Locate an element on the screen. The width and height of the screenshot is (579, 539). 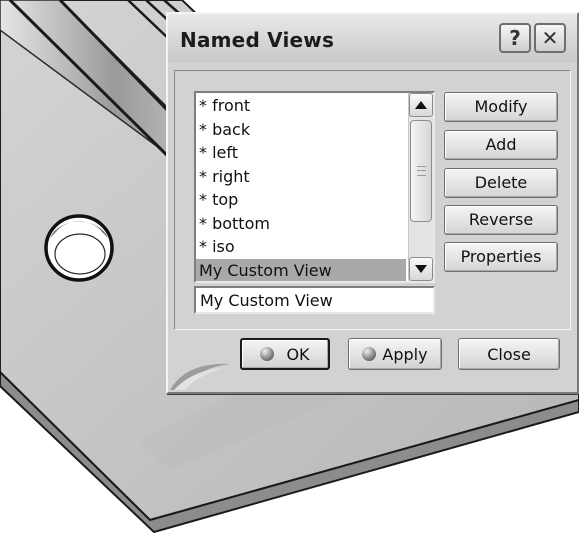
triangle-down-icon is located at coordinates (421, 269).